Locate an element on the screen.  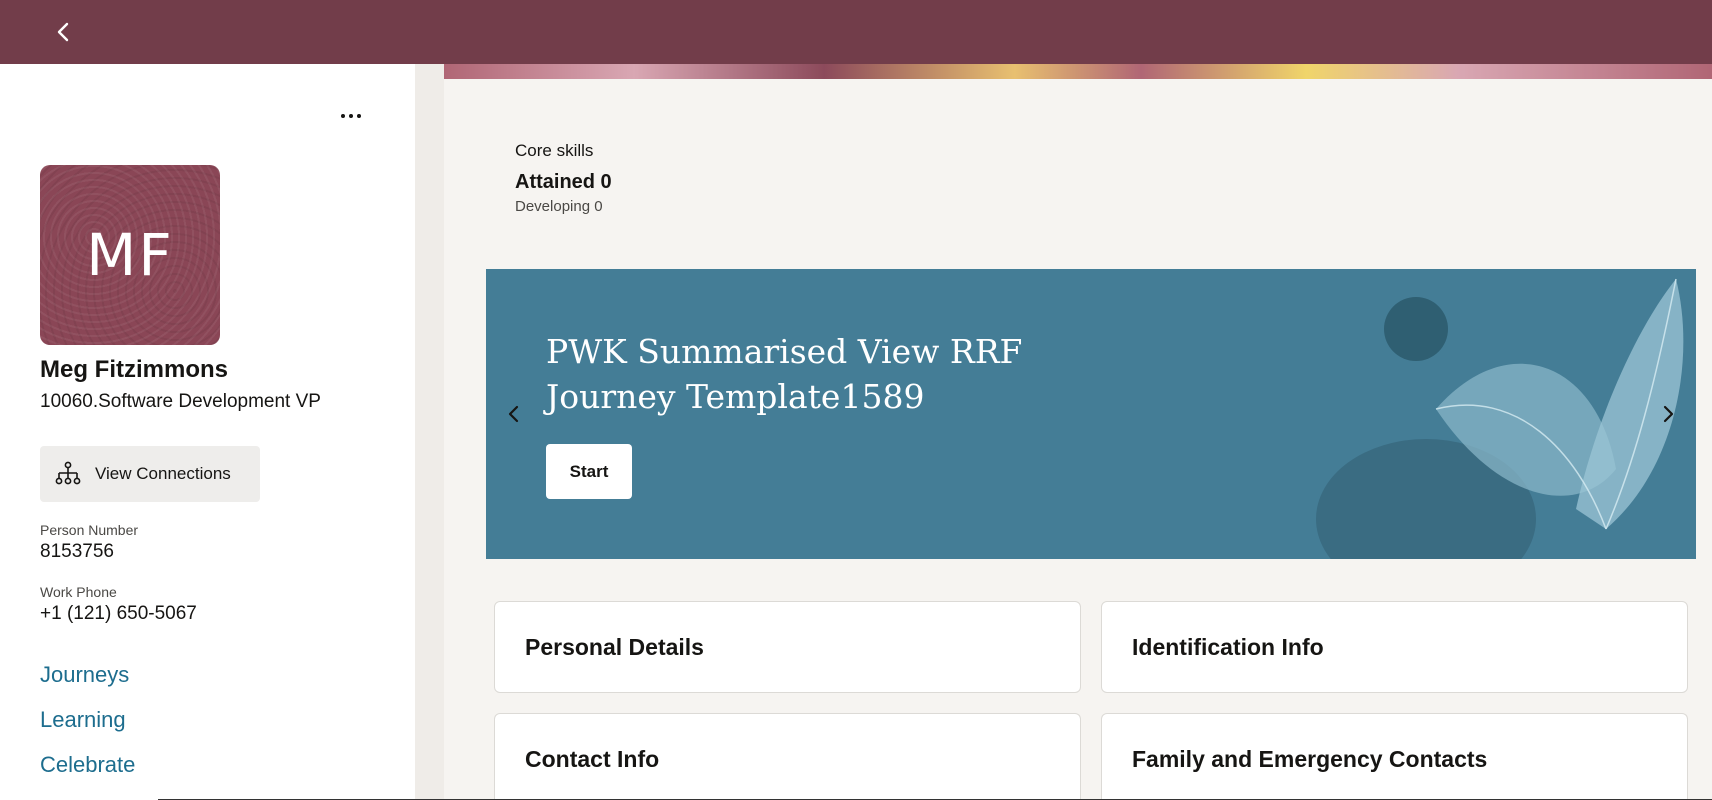
avatar: MF is located at coordinates (130, 255).